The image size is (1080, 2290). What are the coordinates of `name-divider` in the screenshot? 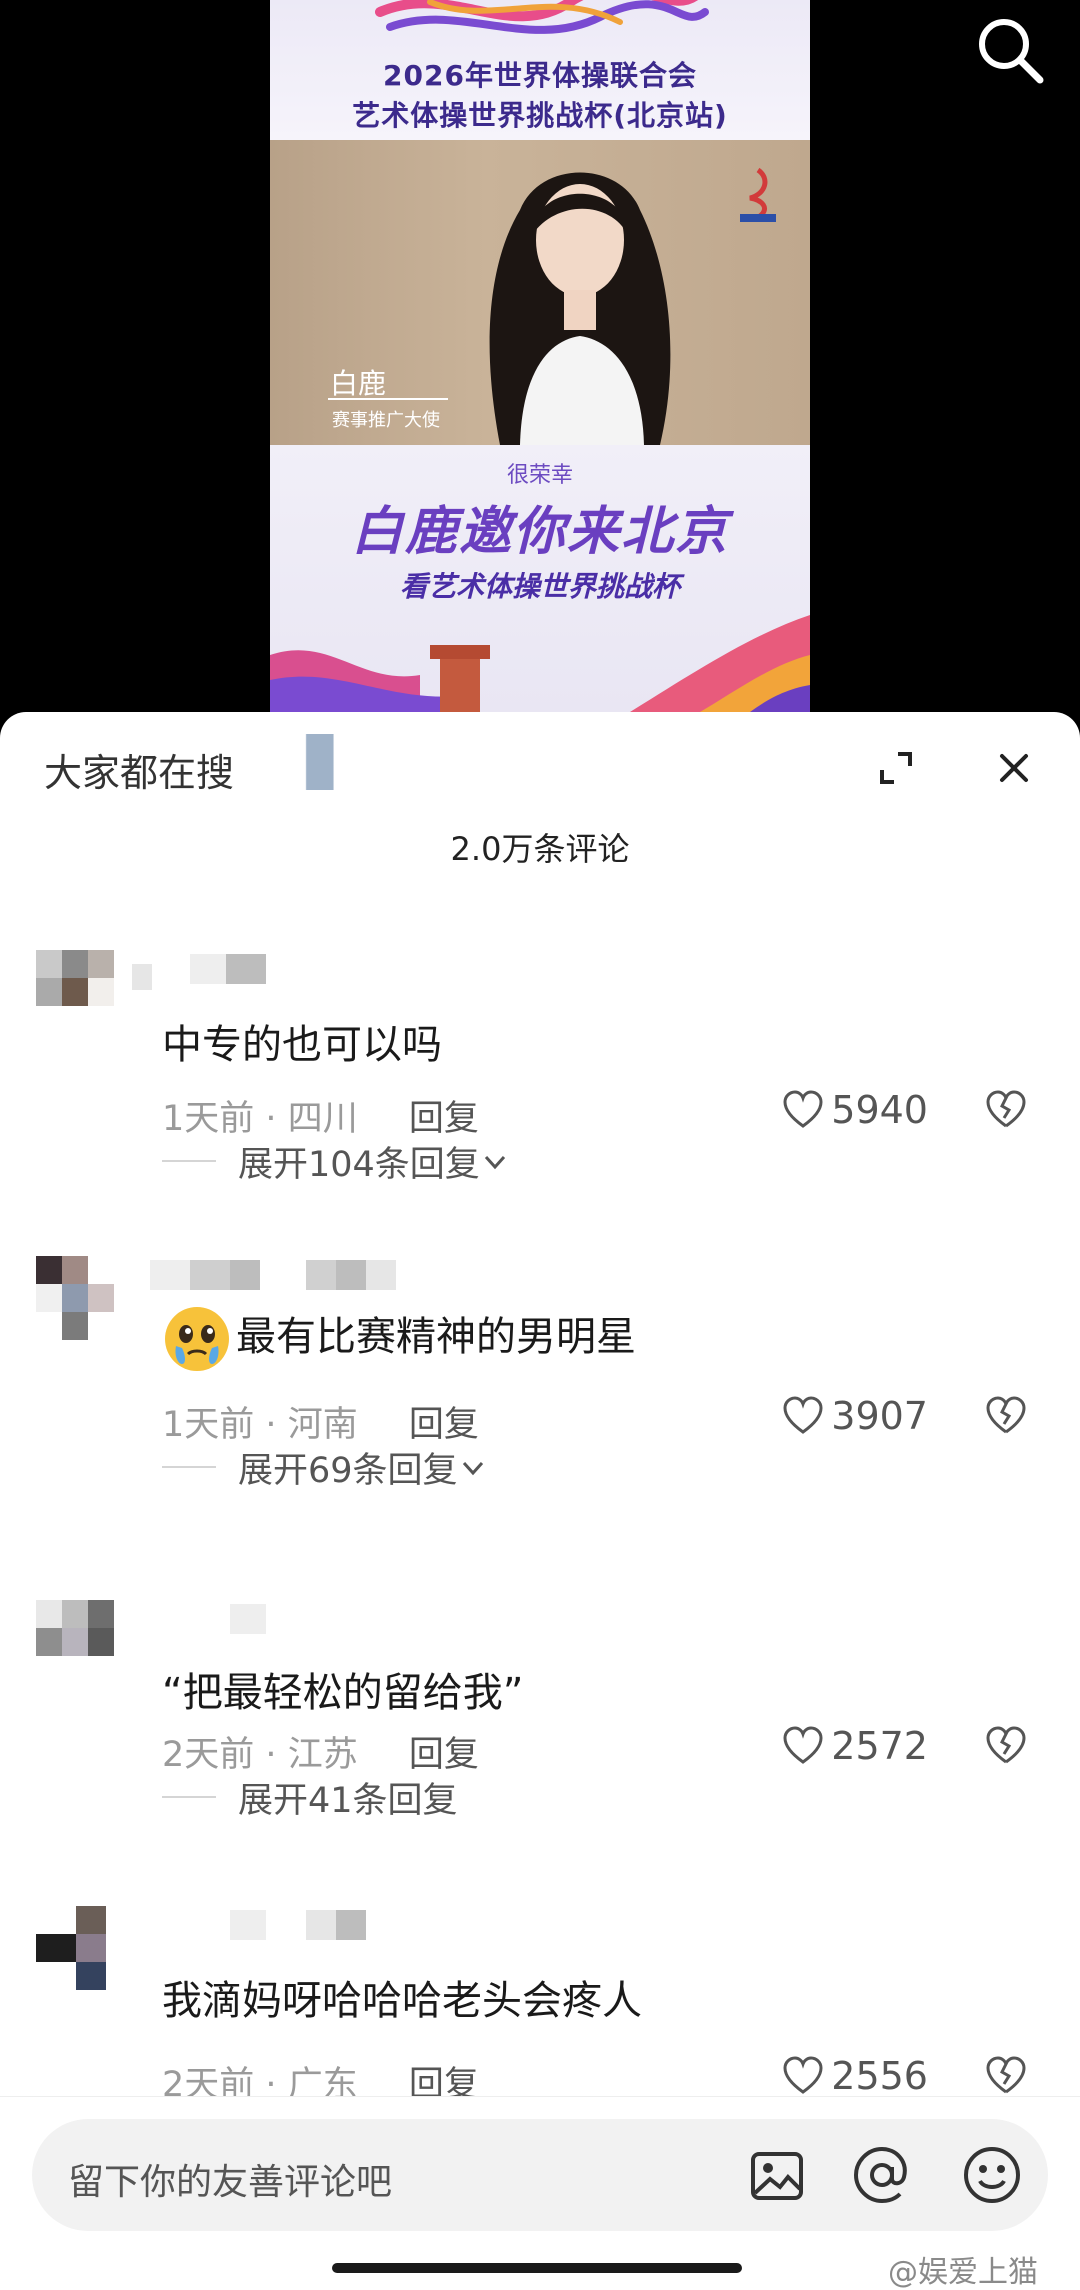 It's located at (388, 399).